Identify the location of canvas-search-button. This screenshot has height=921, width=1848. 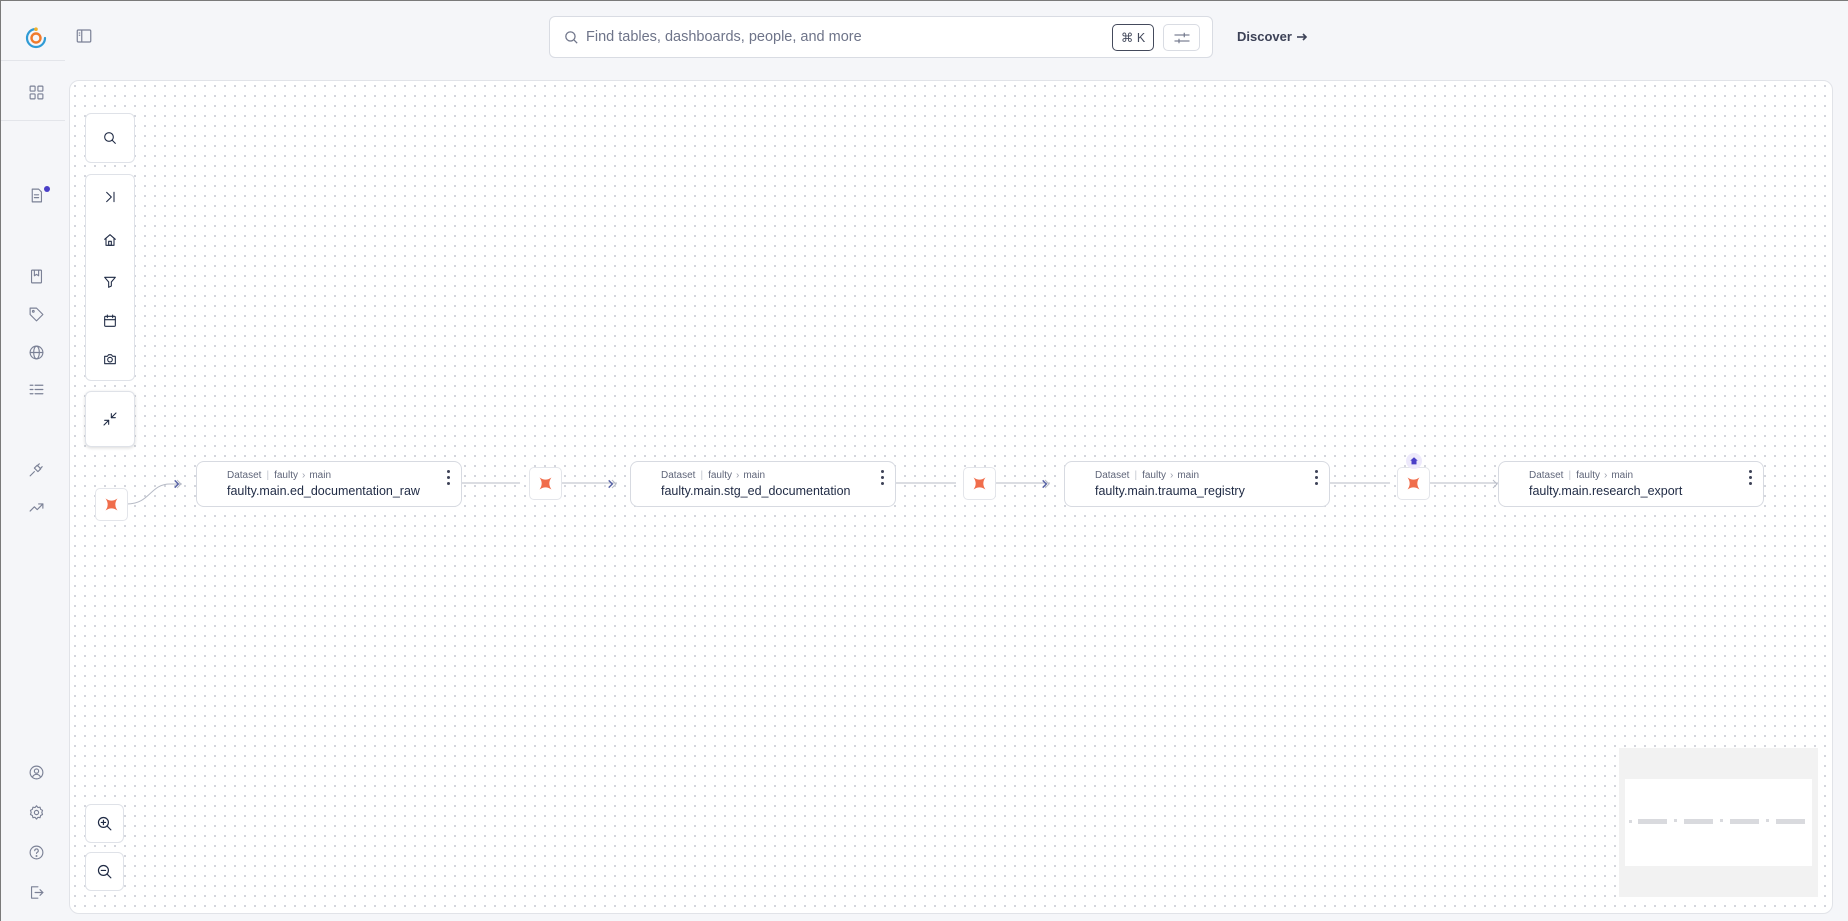
(110, 138).